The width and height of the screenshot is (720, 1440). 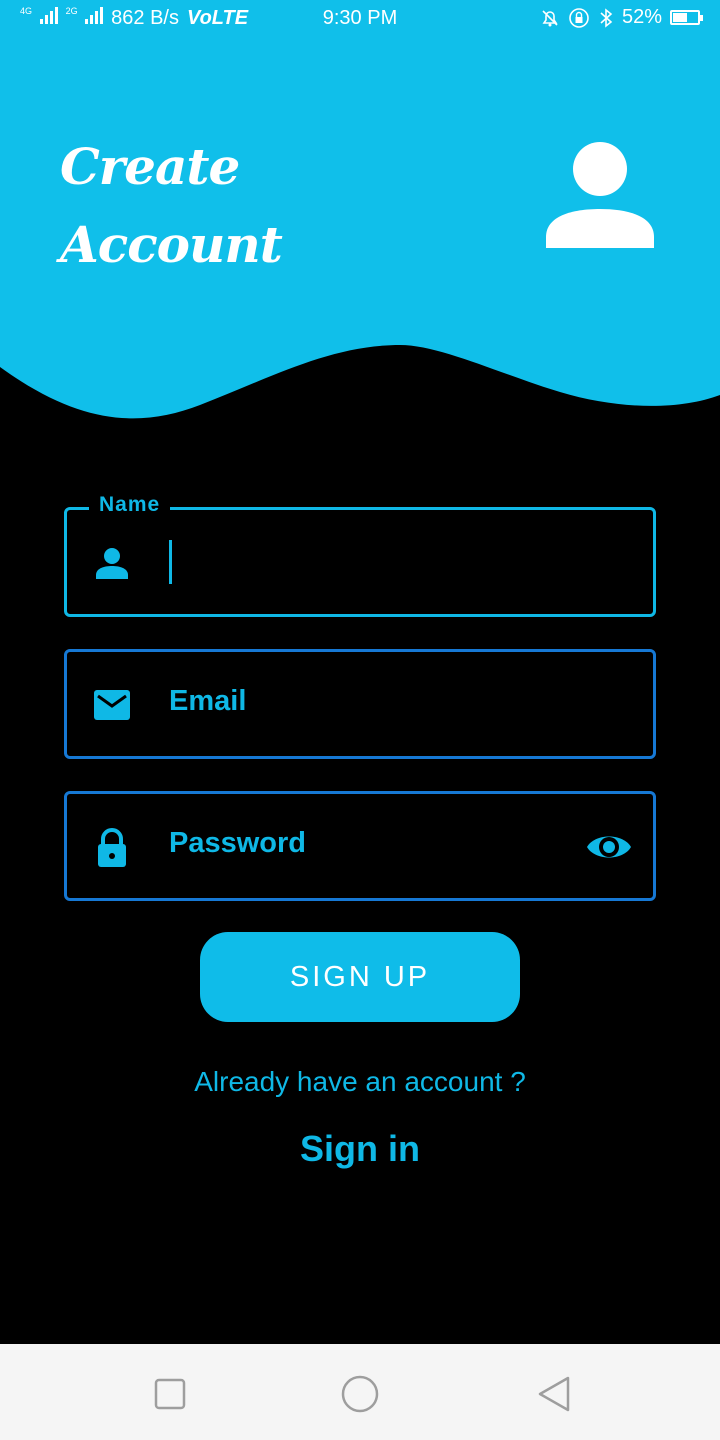 I want to click on circle-icon, so click(x=360, y=1394).